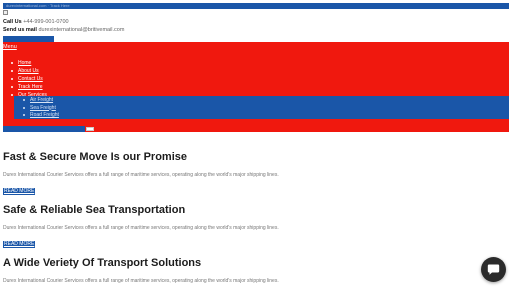  What do you see at coordinates (28, 87) in the screenshot?
I see `nav-item-track-here: Track Here` at bounding box center [28, 87].